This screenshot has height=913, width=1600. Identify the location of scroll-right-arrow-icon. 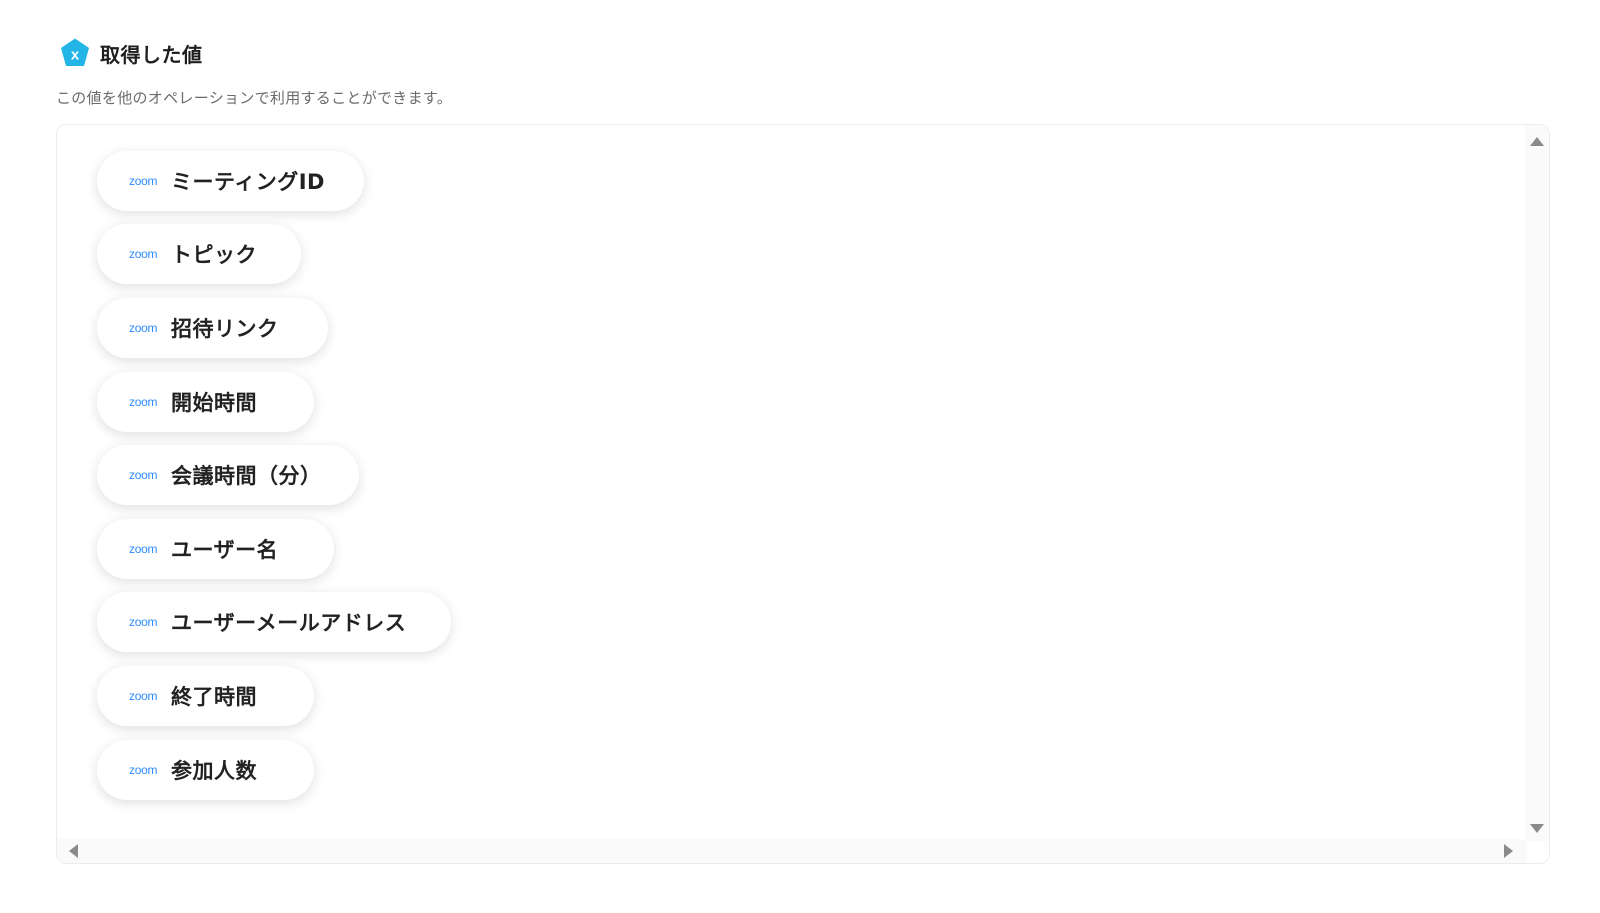
(1508, 851).